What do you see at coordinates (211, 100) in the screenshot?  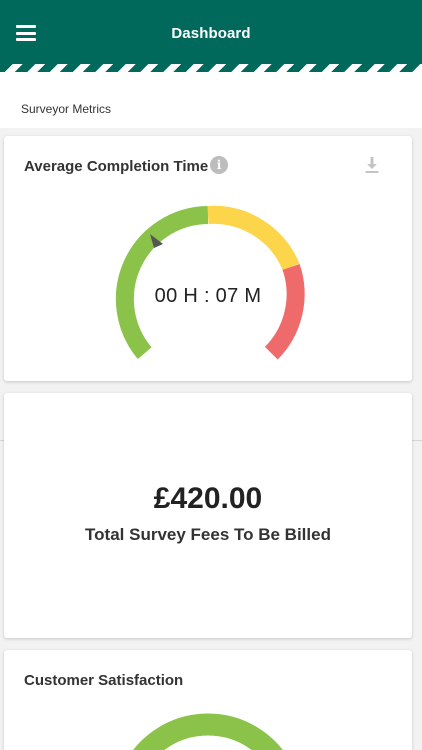 I see `section-subheader: Surveyor Metrics` at bounding box center [211, 100].